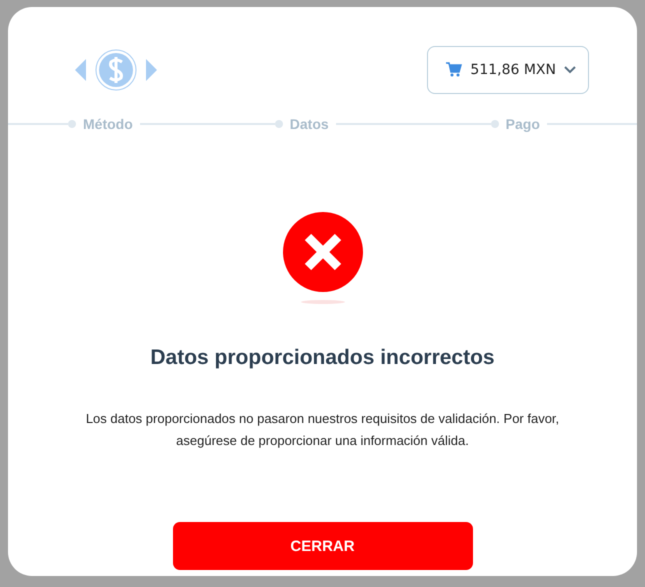 This screenshot has width=645, height=587. Describe the element at coordinates (322, 546) in the screenshot. I see `close-button: CERRAR` at that location.